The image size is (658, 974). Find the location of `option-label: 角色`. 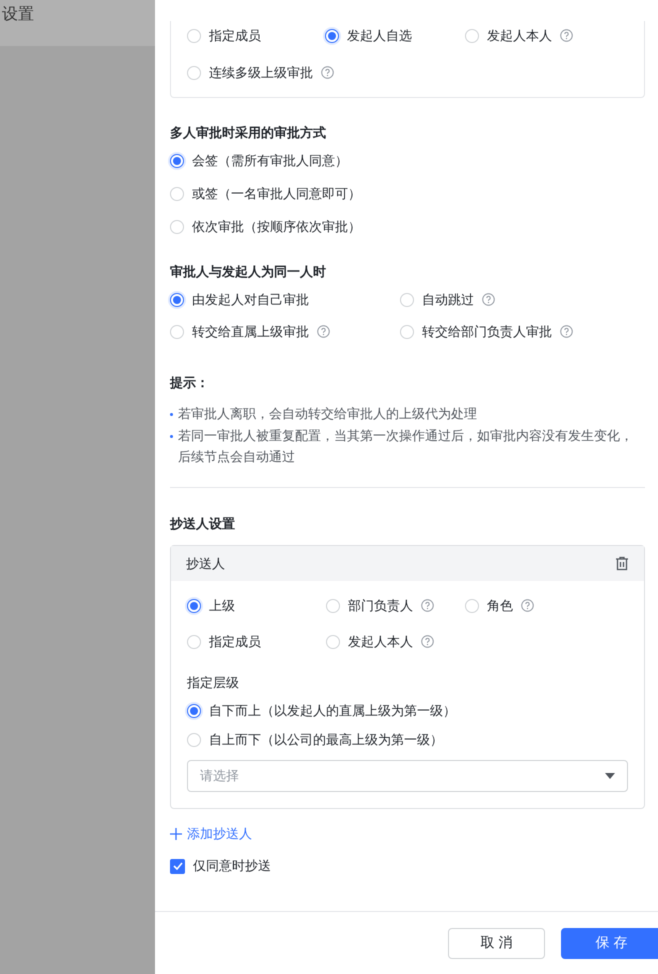

option-label: 角色 is located at coordinates (500, 606).